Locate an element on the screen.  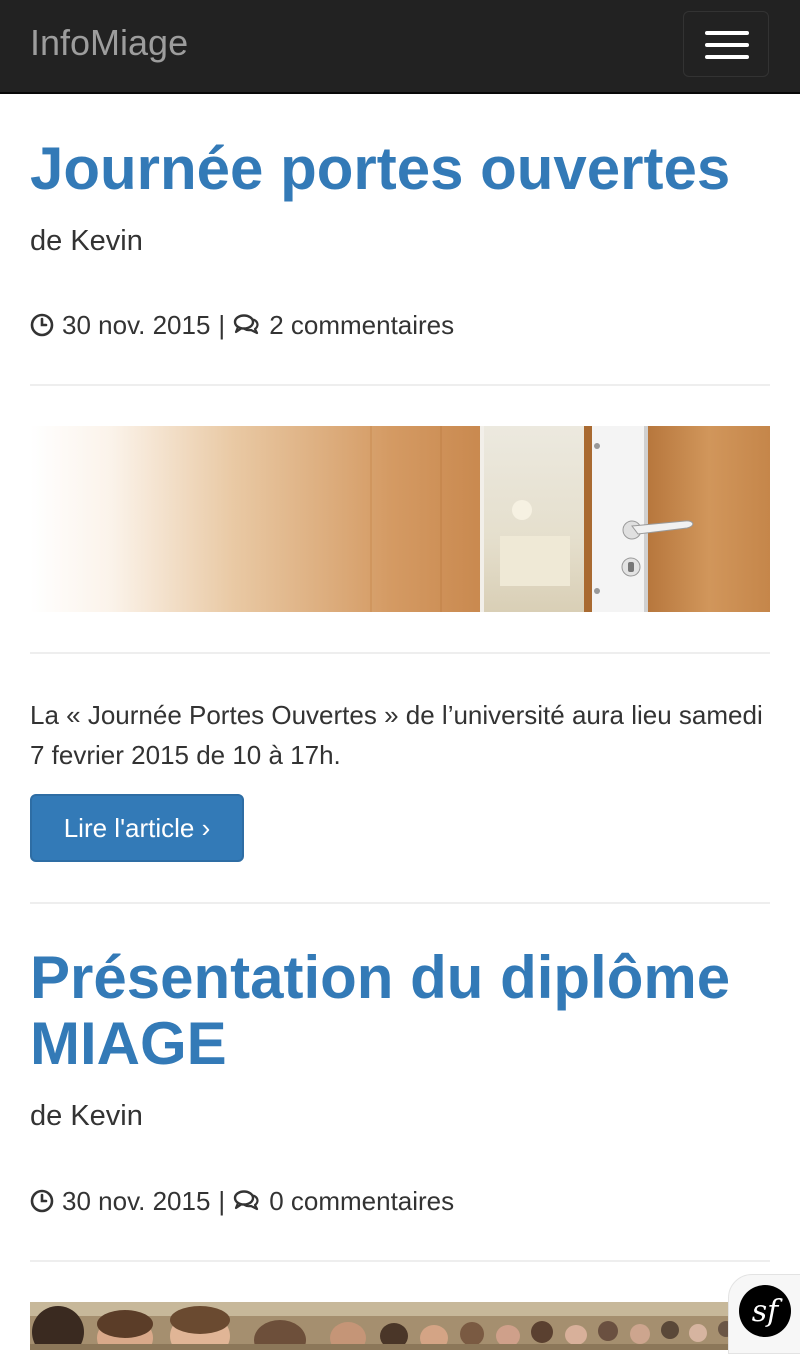
article-meta: 30 nov. 2015 | 0 commentaires is located at coordinates (242, 1201).